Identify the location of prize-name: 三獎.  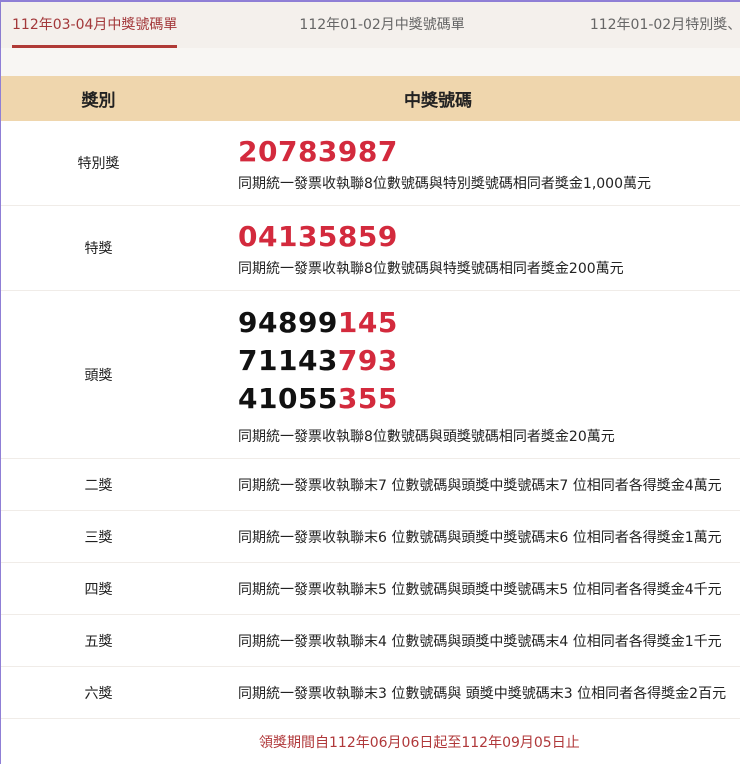
(98, 537).